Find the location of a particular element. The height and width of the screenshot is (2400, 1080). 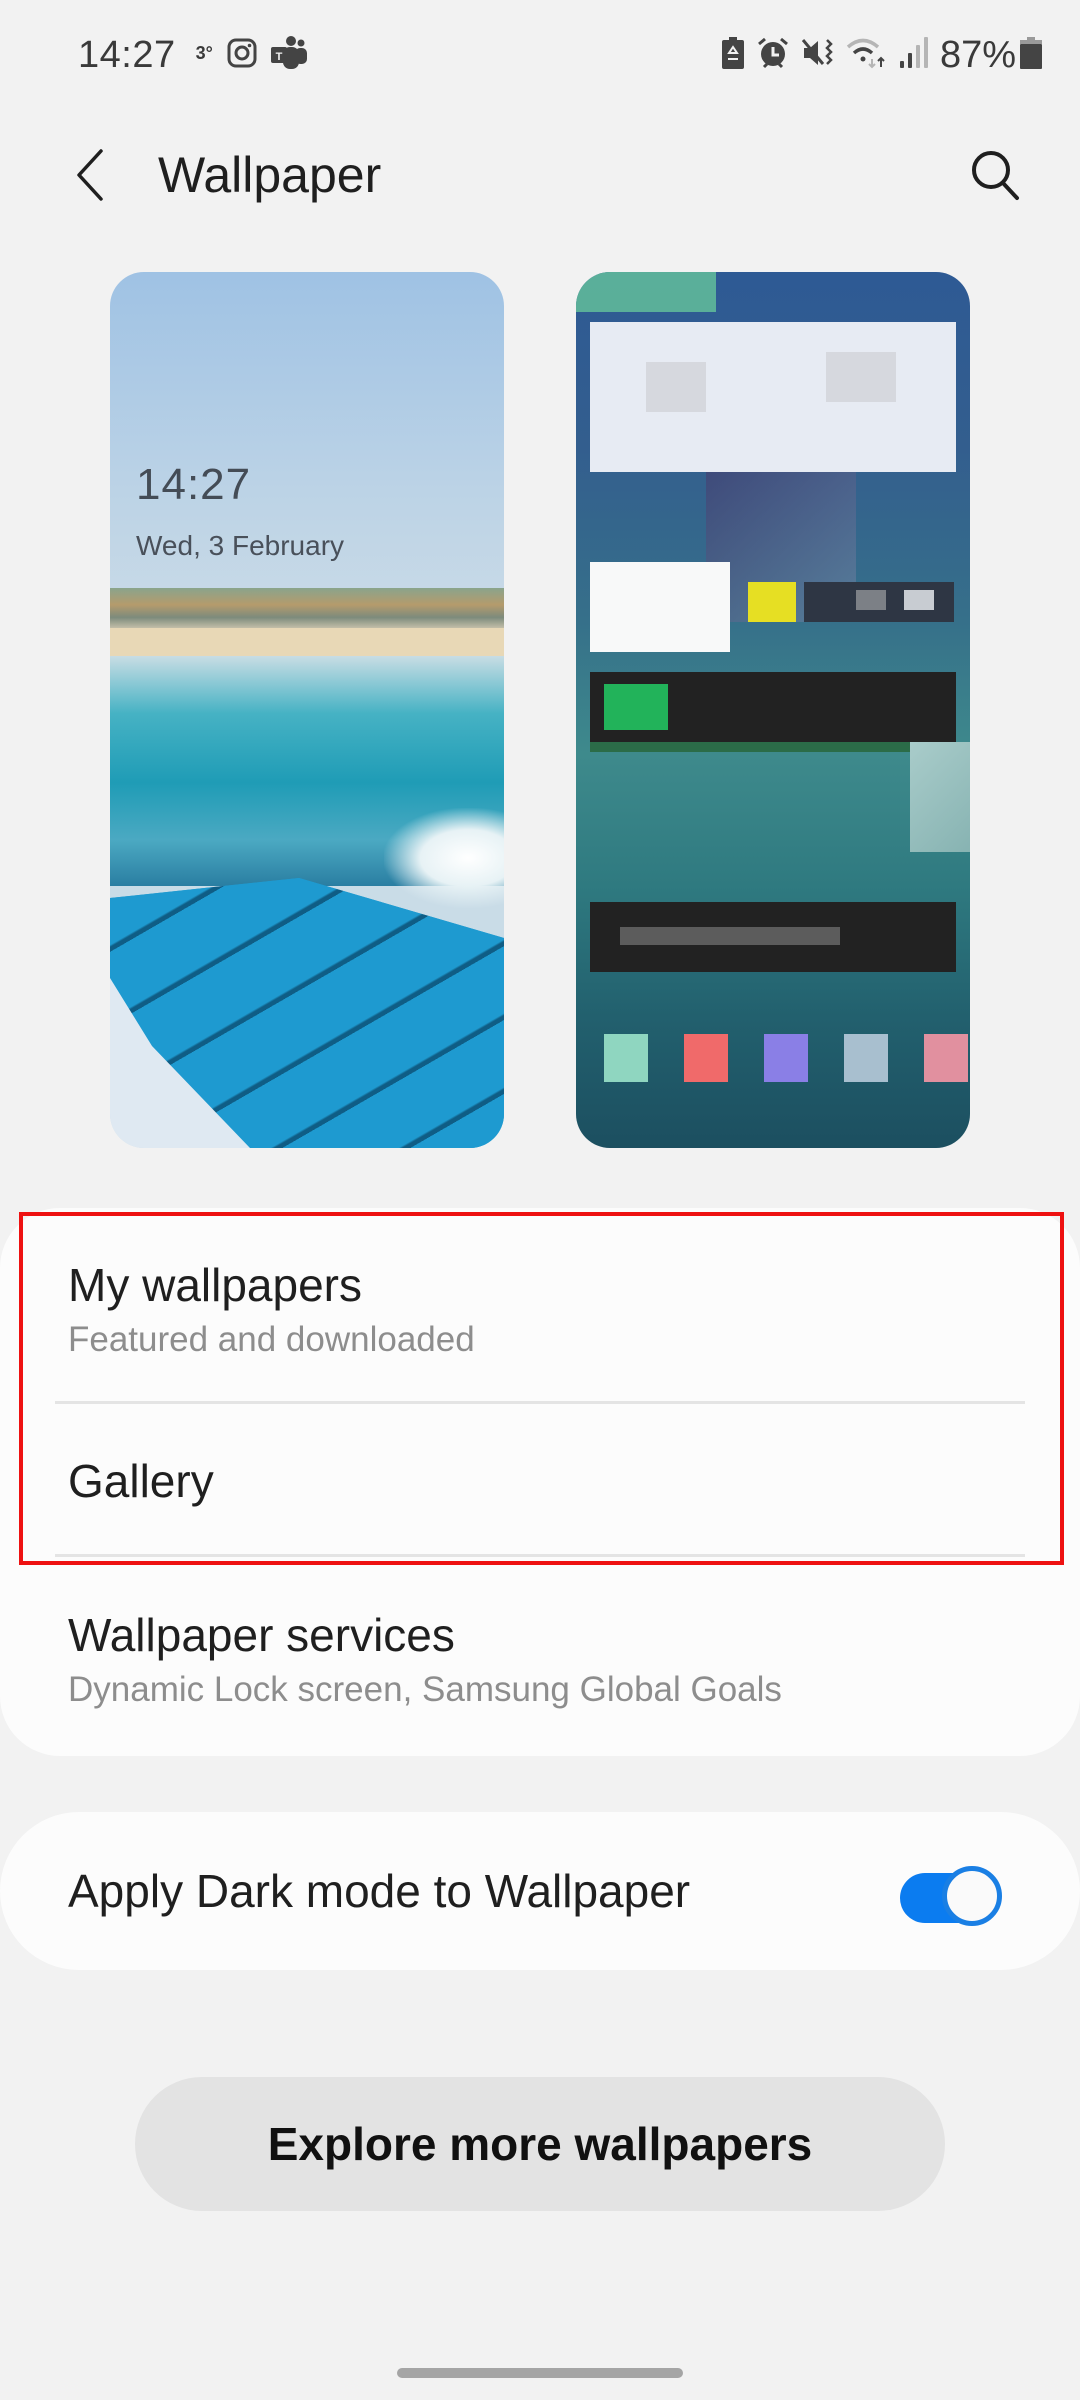

status-right: 87% is located at coordinates (876, 55).